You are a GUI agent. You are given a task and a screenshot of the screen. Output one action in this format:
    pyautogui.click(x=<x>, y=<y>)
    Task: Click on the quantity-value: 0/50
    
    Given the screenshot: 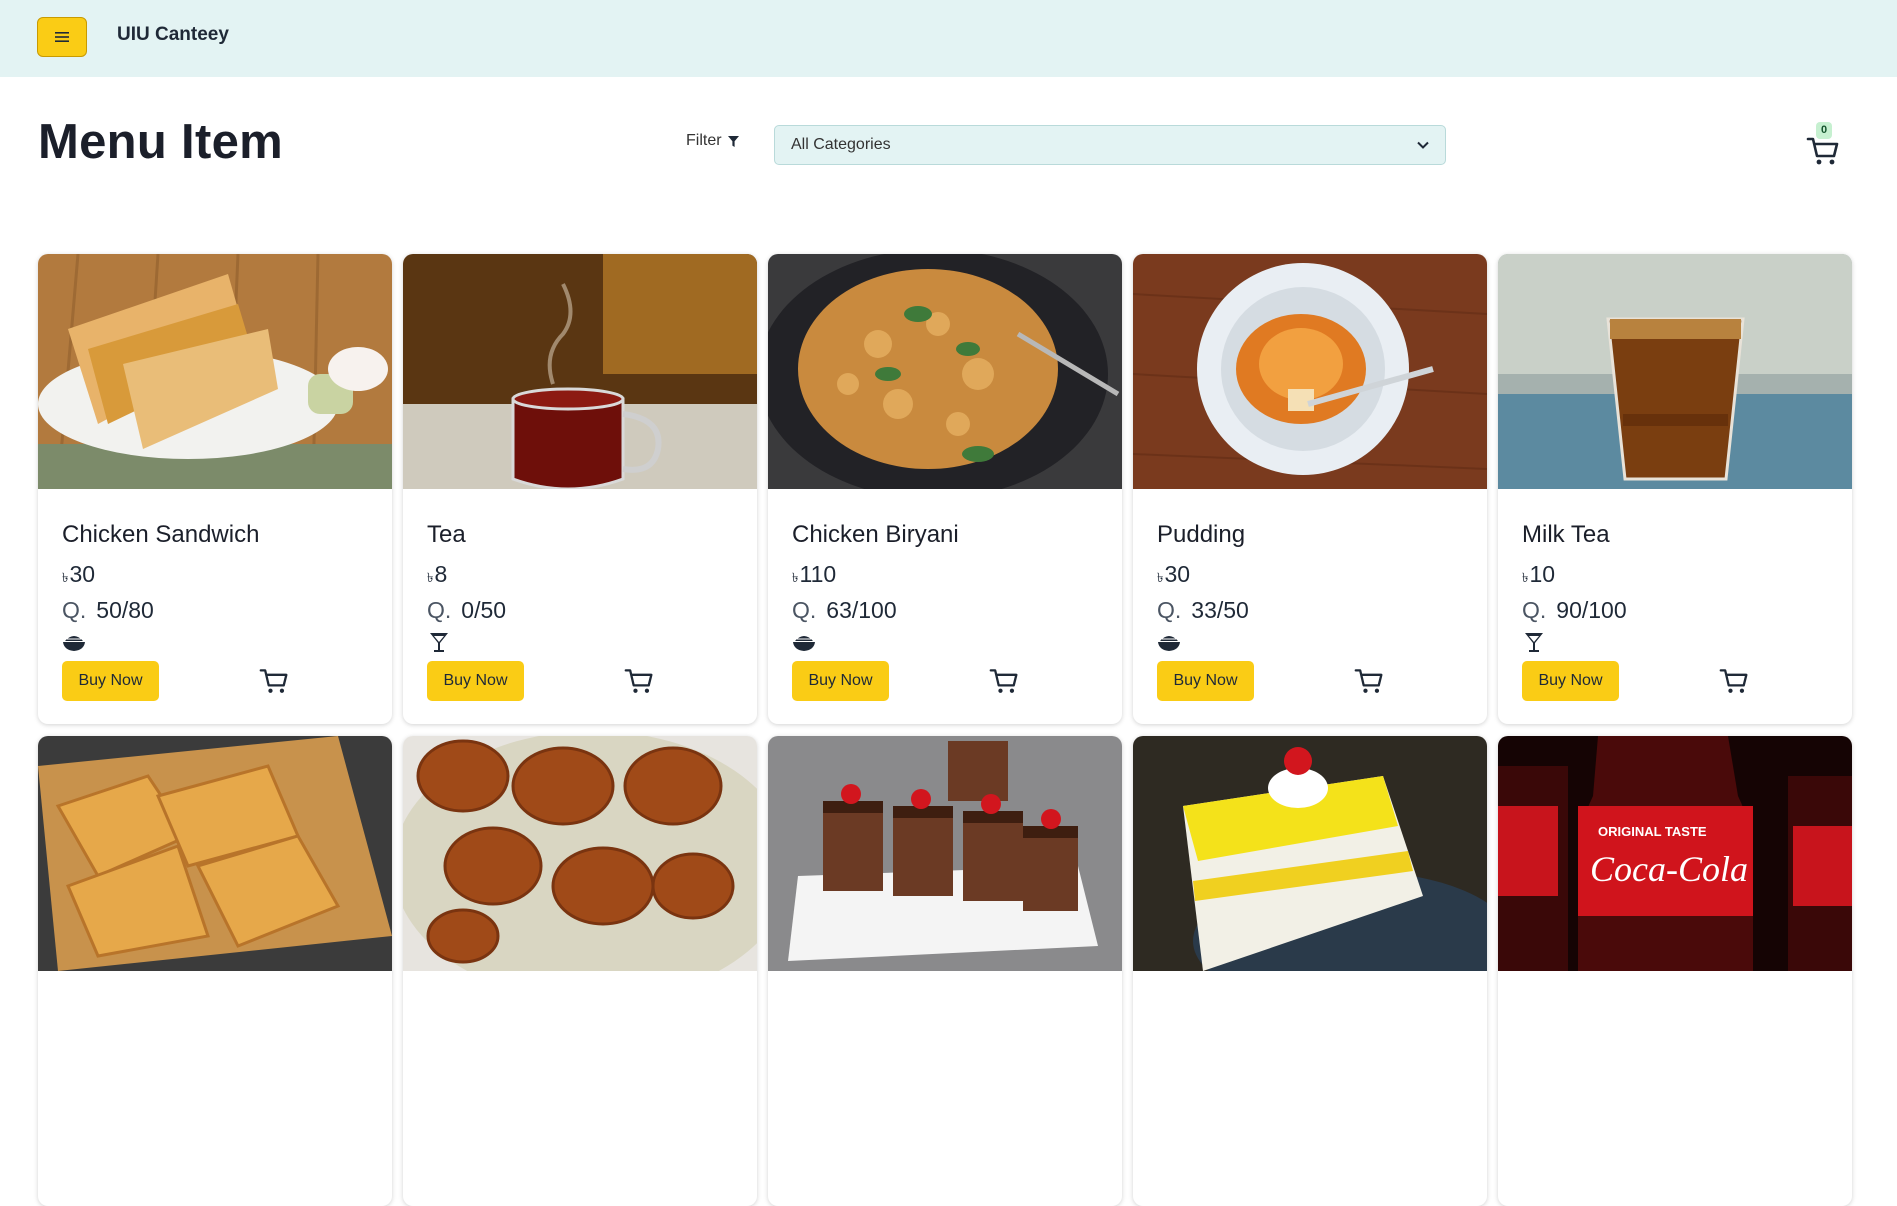 What is the action you would take?
    pyautogui.click(x=484, y=610)
    